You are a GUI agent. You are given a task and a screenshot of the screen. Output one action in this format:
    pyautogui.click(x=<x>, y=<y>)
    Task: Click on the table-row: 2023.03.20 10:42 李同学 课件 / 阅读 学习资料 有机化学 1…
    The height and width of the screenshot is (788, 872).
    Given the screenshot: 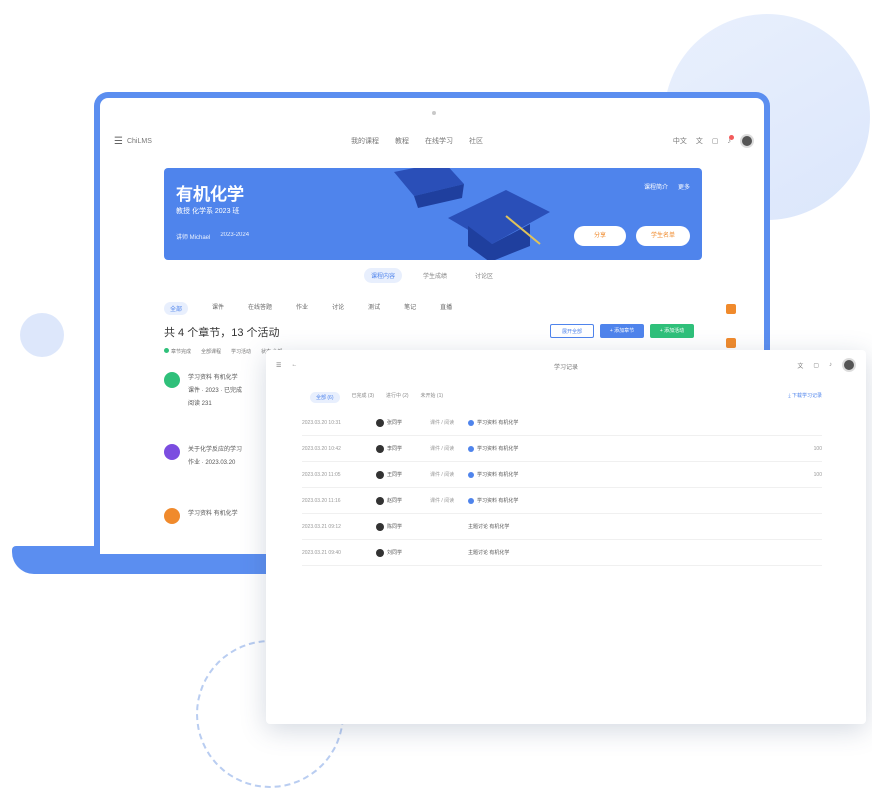 What is the action you would take?
    pyautogui.click(x=562, y=449)
    